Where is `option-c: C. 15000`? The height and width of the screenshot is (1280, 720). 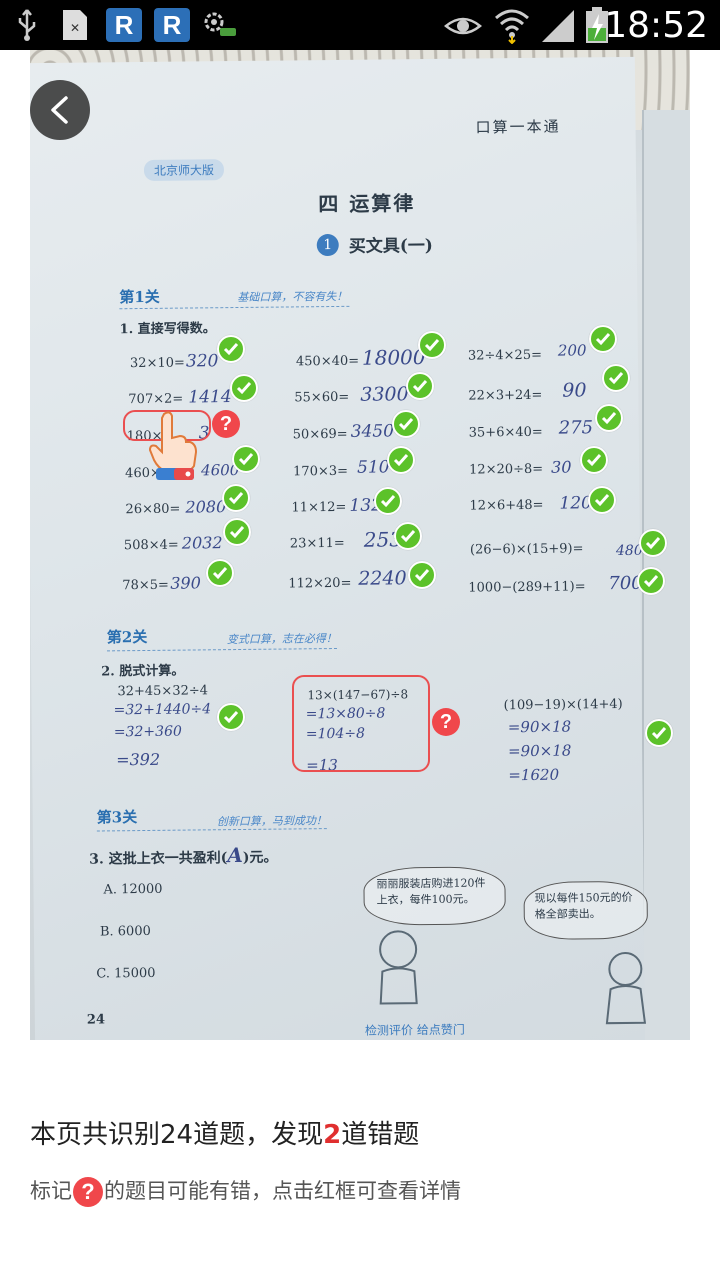
option-c: C. 15000 is located at coordinates (126, 973).